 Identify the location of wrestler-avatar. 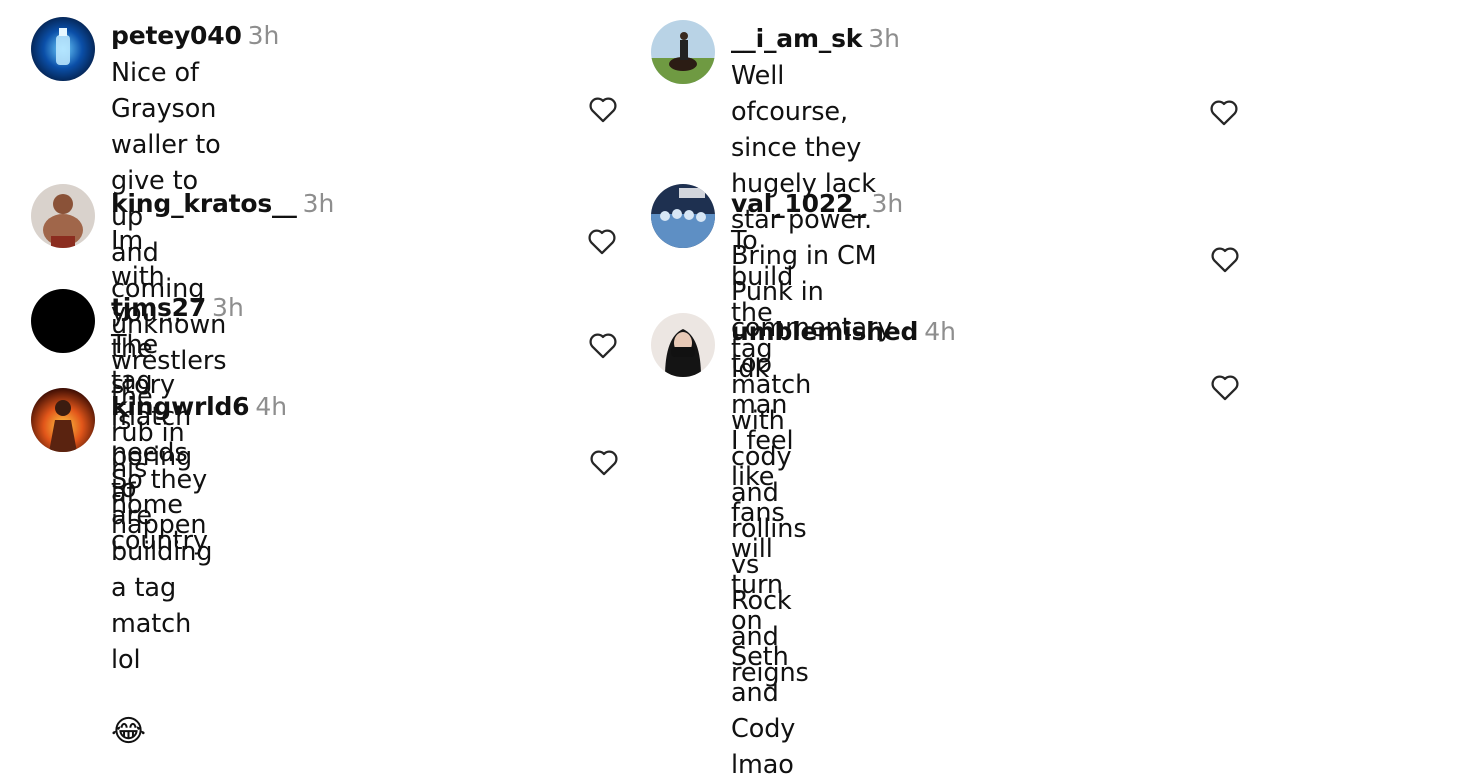
(63, 216).